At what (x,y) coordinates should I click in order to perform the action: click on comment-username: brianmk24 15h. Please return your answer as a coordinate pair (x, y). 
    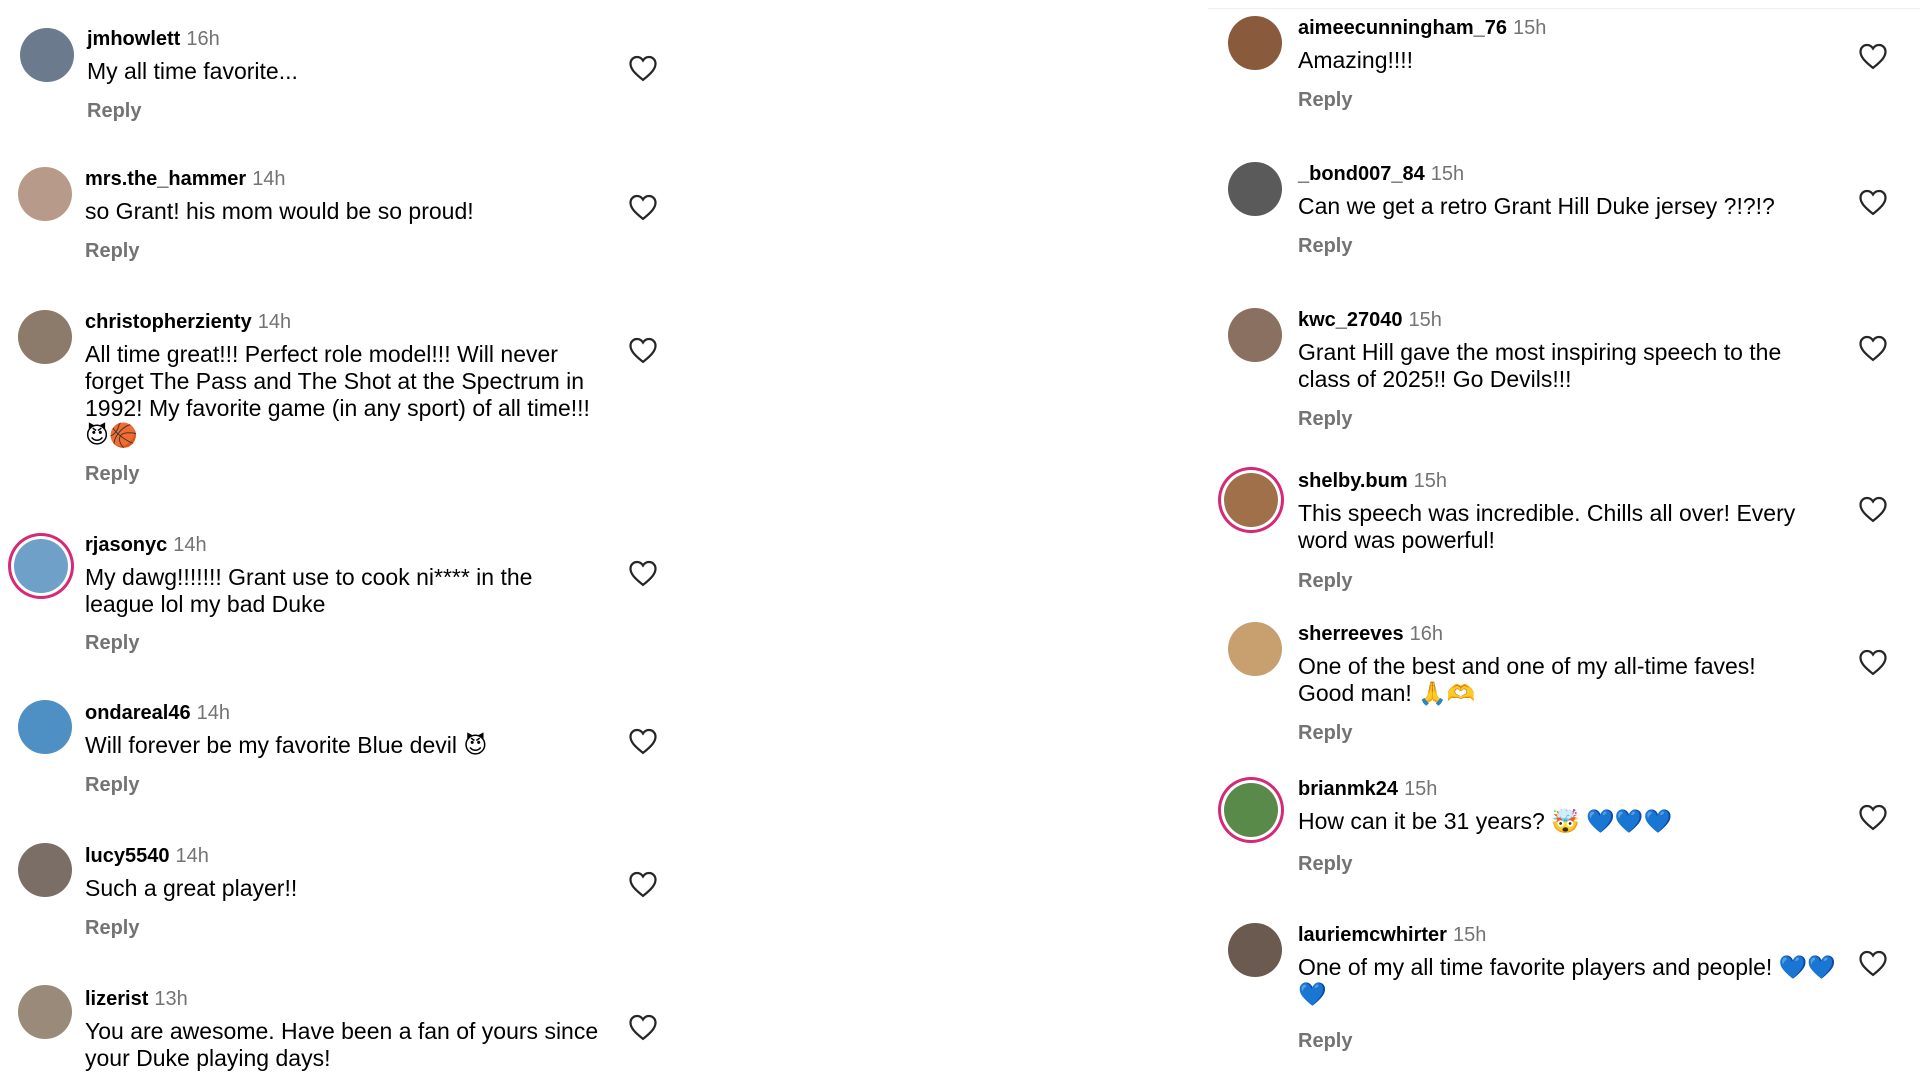
    Looking at the image, I should click on (1367, 789).